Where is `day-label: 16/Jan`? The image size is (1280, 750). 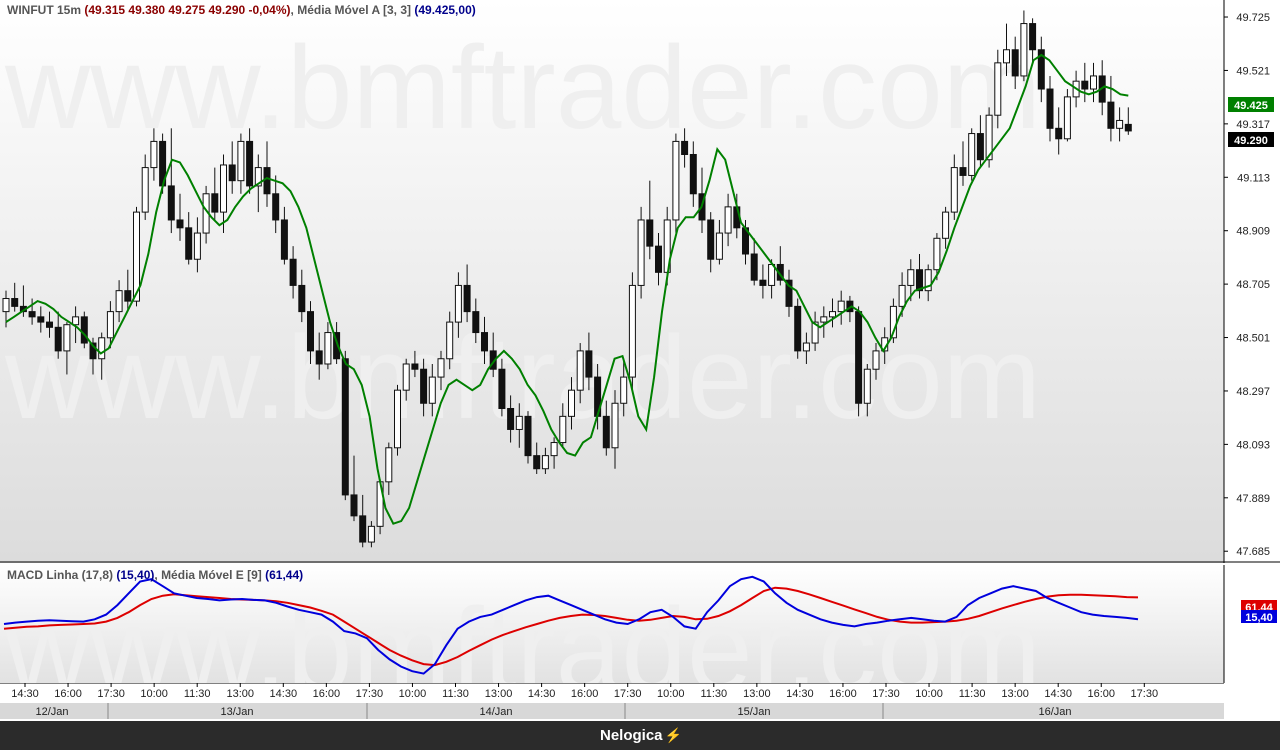 day-label: 16/Jan is located at coordinates (1054, 712).